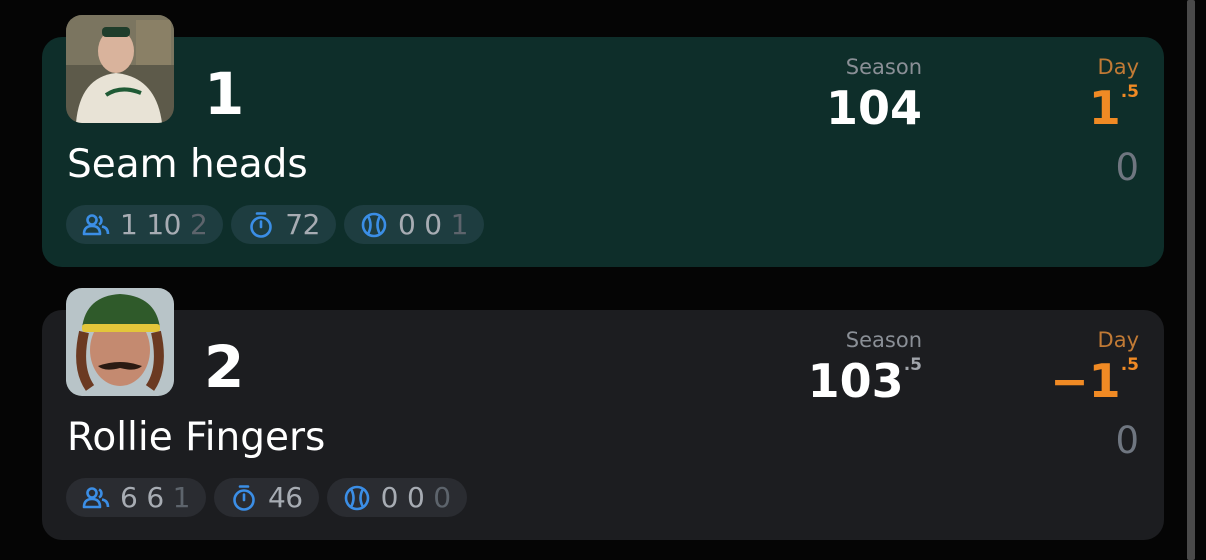  I want to click on day-points: 1.5, so click(1114, 107).